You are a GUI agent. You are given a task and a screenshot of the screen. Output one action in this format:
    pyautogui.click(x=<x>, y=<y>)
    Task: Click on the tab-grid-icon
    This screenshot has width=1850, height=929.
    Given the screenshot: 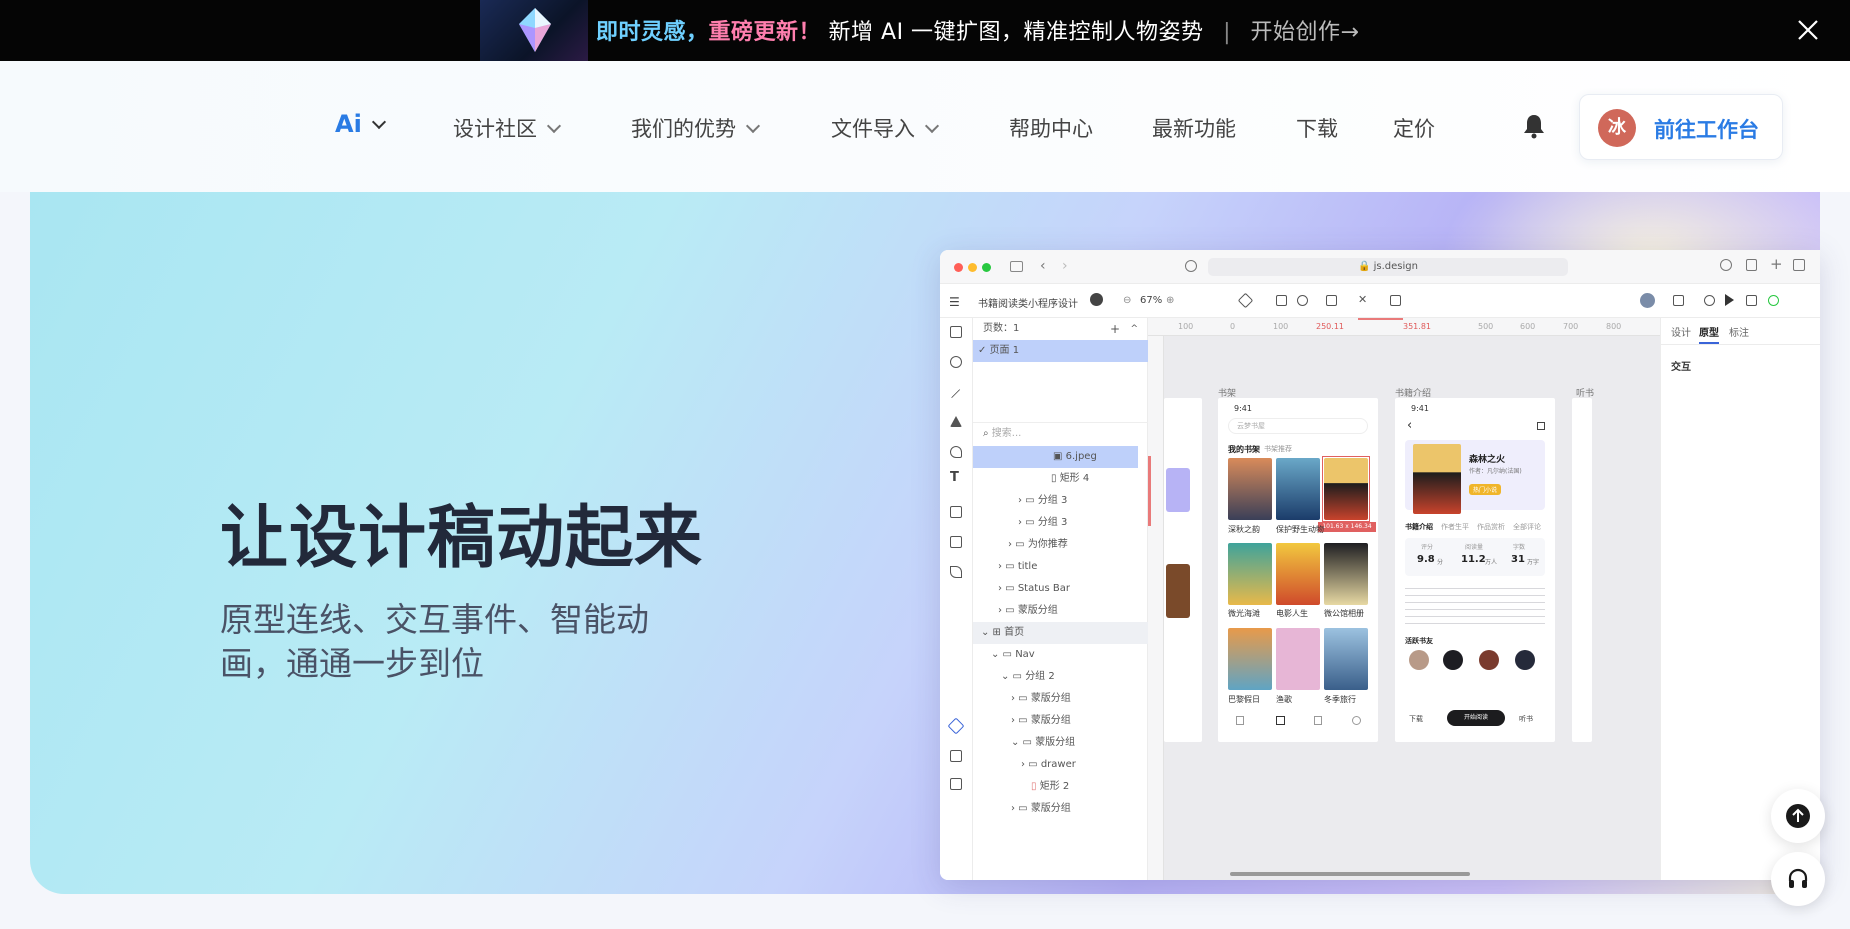 What is the action you would take?
    pyautogui.click(x=1280, y=720)
    